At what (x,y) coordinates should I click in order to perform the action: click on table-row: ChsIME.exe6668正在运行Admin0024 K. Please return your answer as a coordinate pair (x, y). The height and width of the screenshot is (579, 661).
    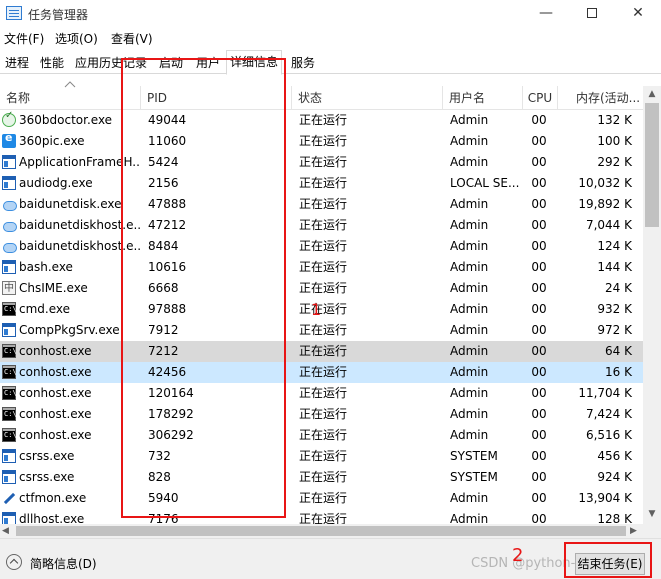
    Looking at the image, I should click on (321, 288).